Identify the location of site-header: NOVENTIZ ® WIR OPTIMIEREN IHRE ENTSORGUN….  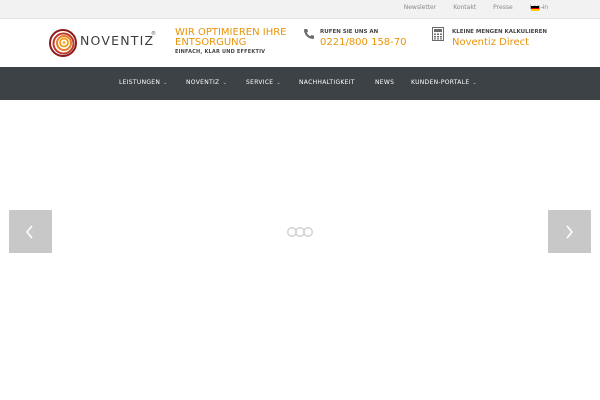
(300, 43).